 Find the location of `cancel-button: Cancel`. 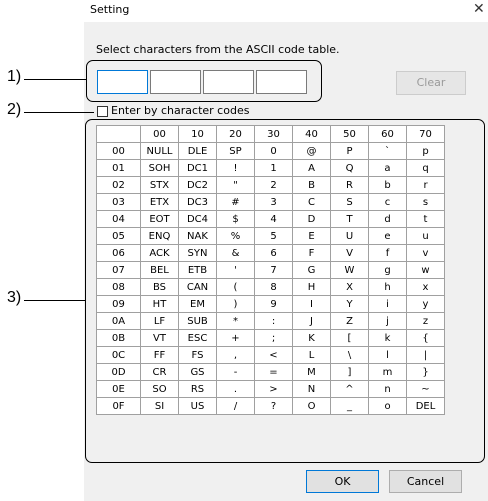

cancel-button: Cancel is located at coordinates (425, 481).